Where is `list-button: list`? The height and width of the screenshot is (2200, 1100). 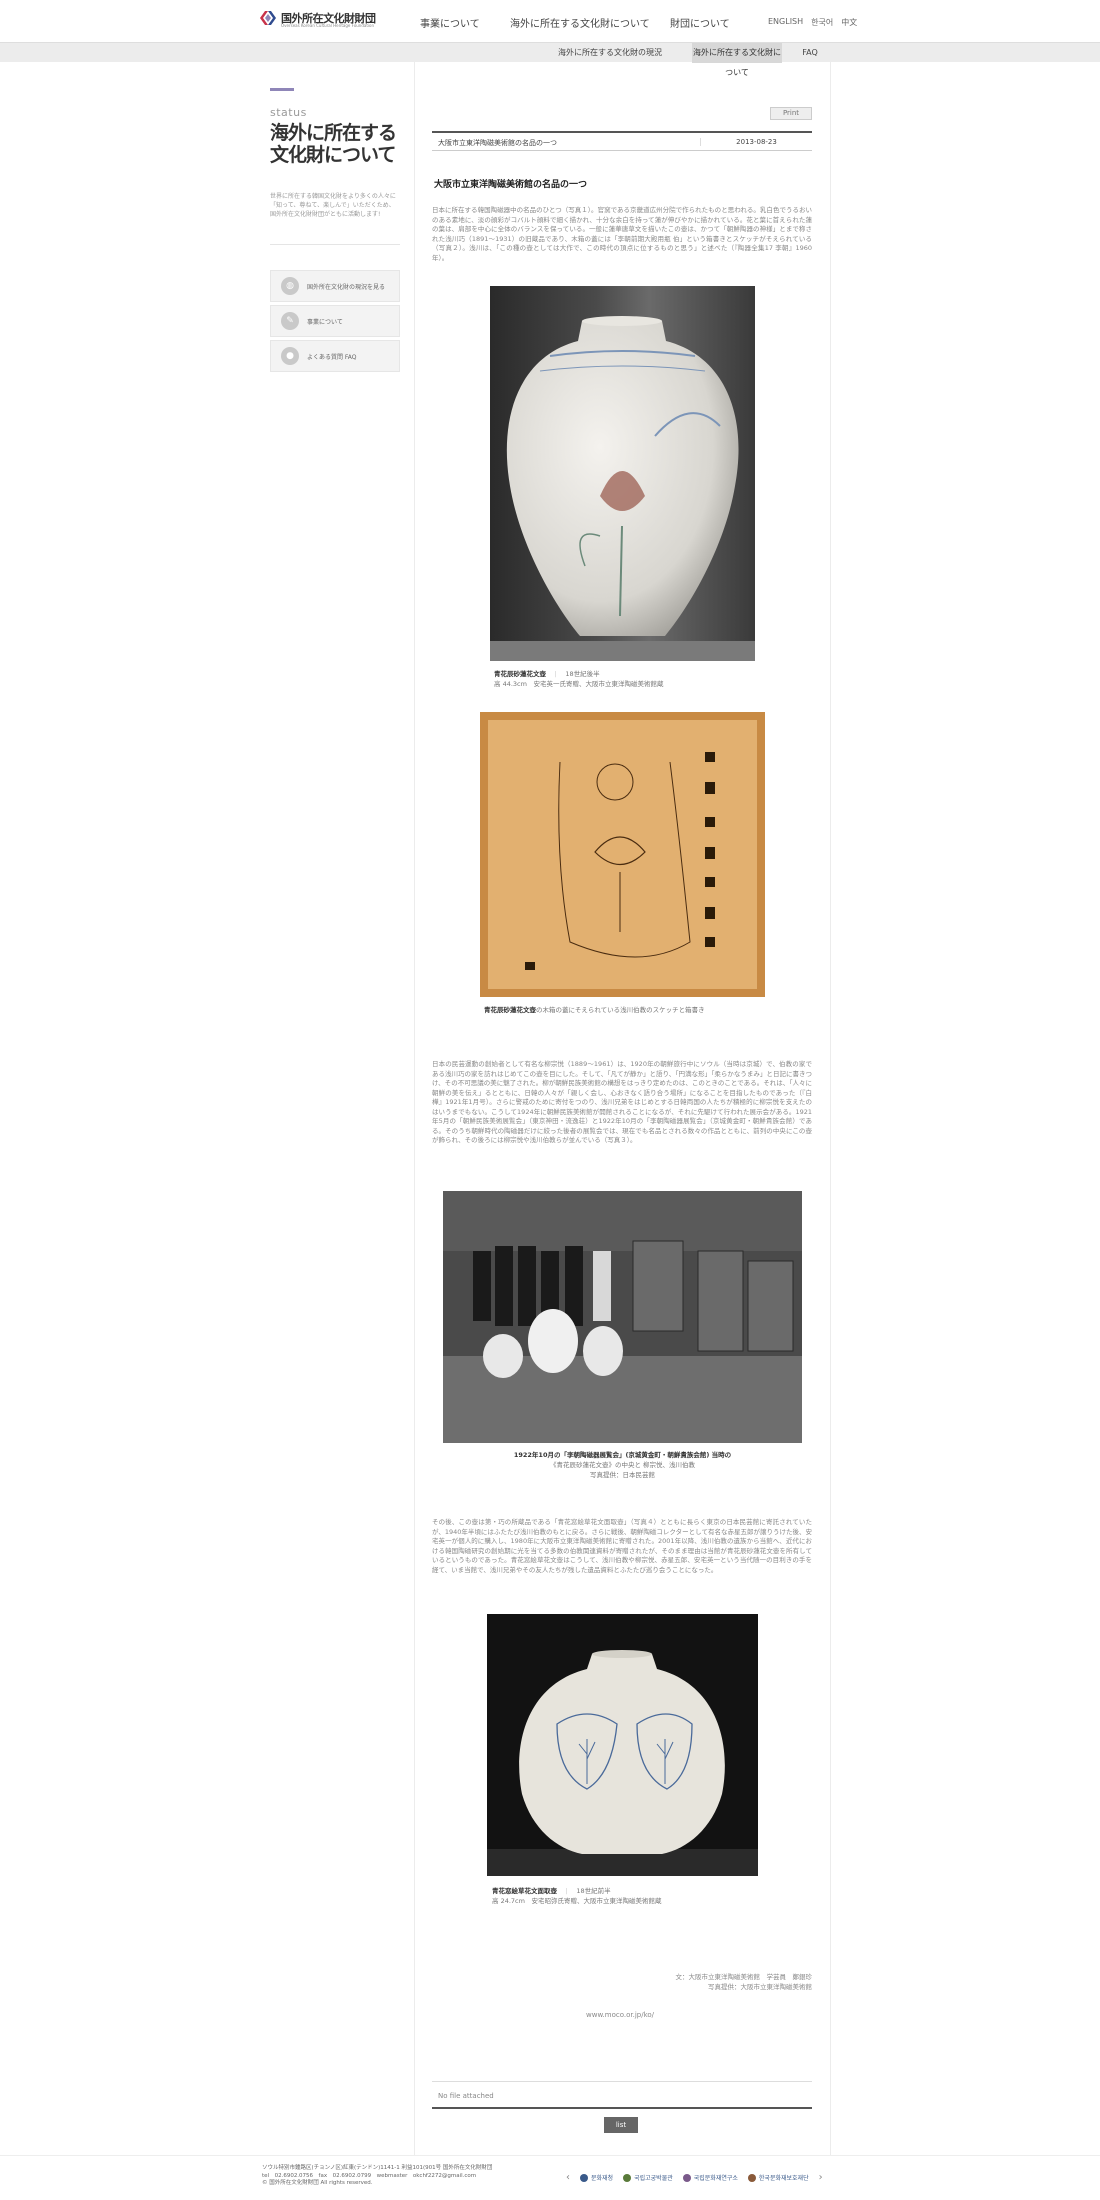
list-button: list is located at coordinates (621, 2125).